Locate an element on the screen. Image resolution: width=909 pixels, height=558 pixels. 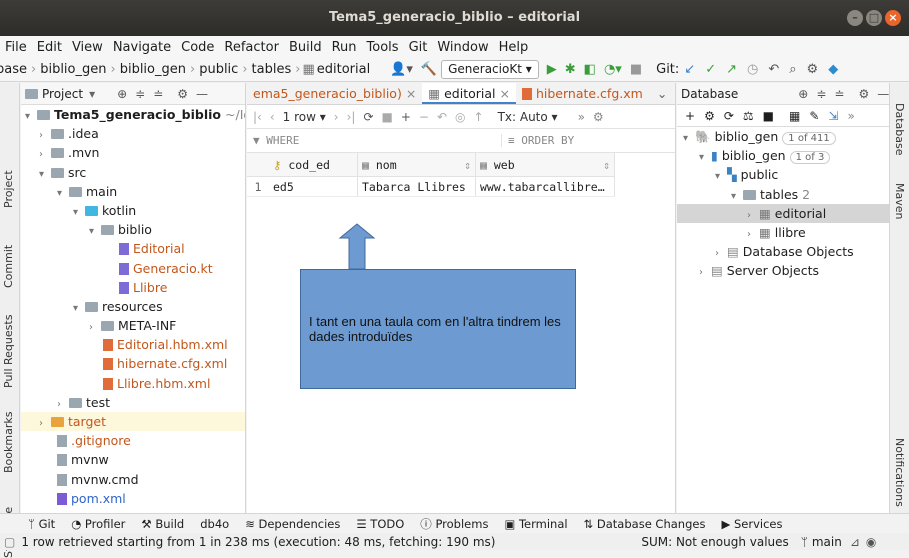
tool-build: ⚒ Build is located at coordinates (162, 524).